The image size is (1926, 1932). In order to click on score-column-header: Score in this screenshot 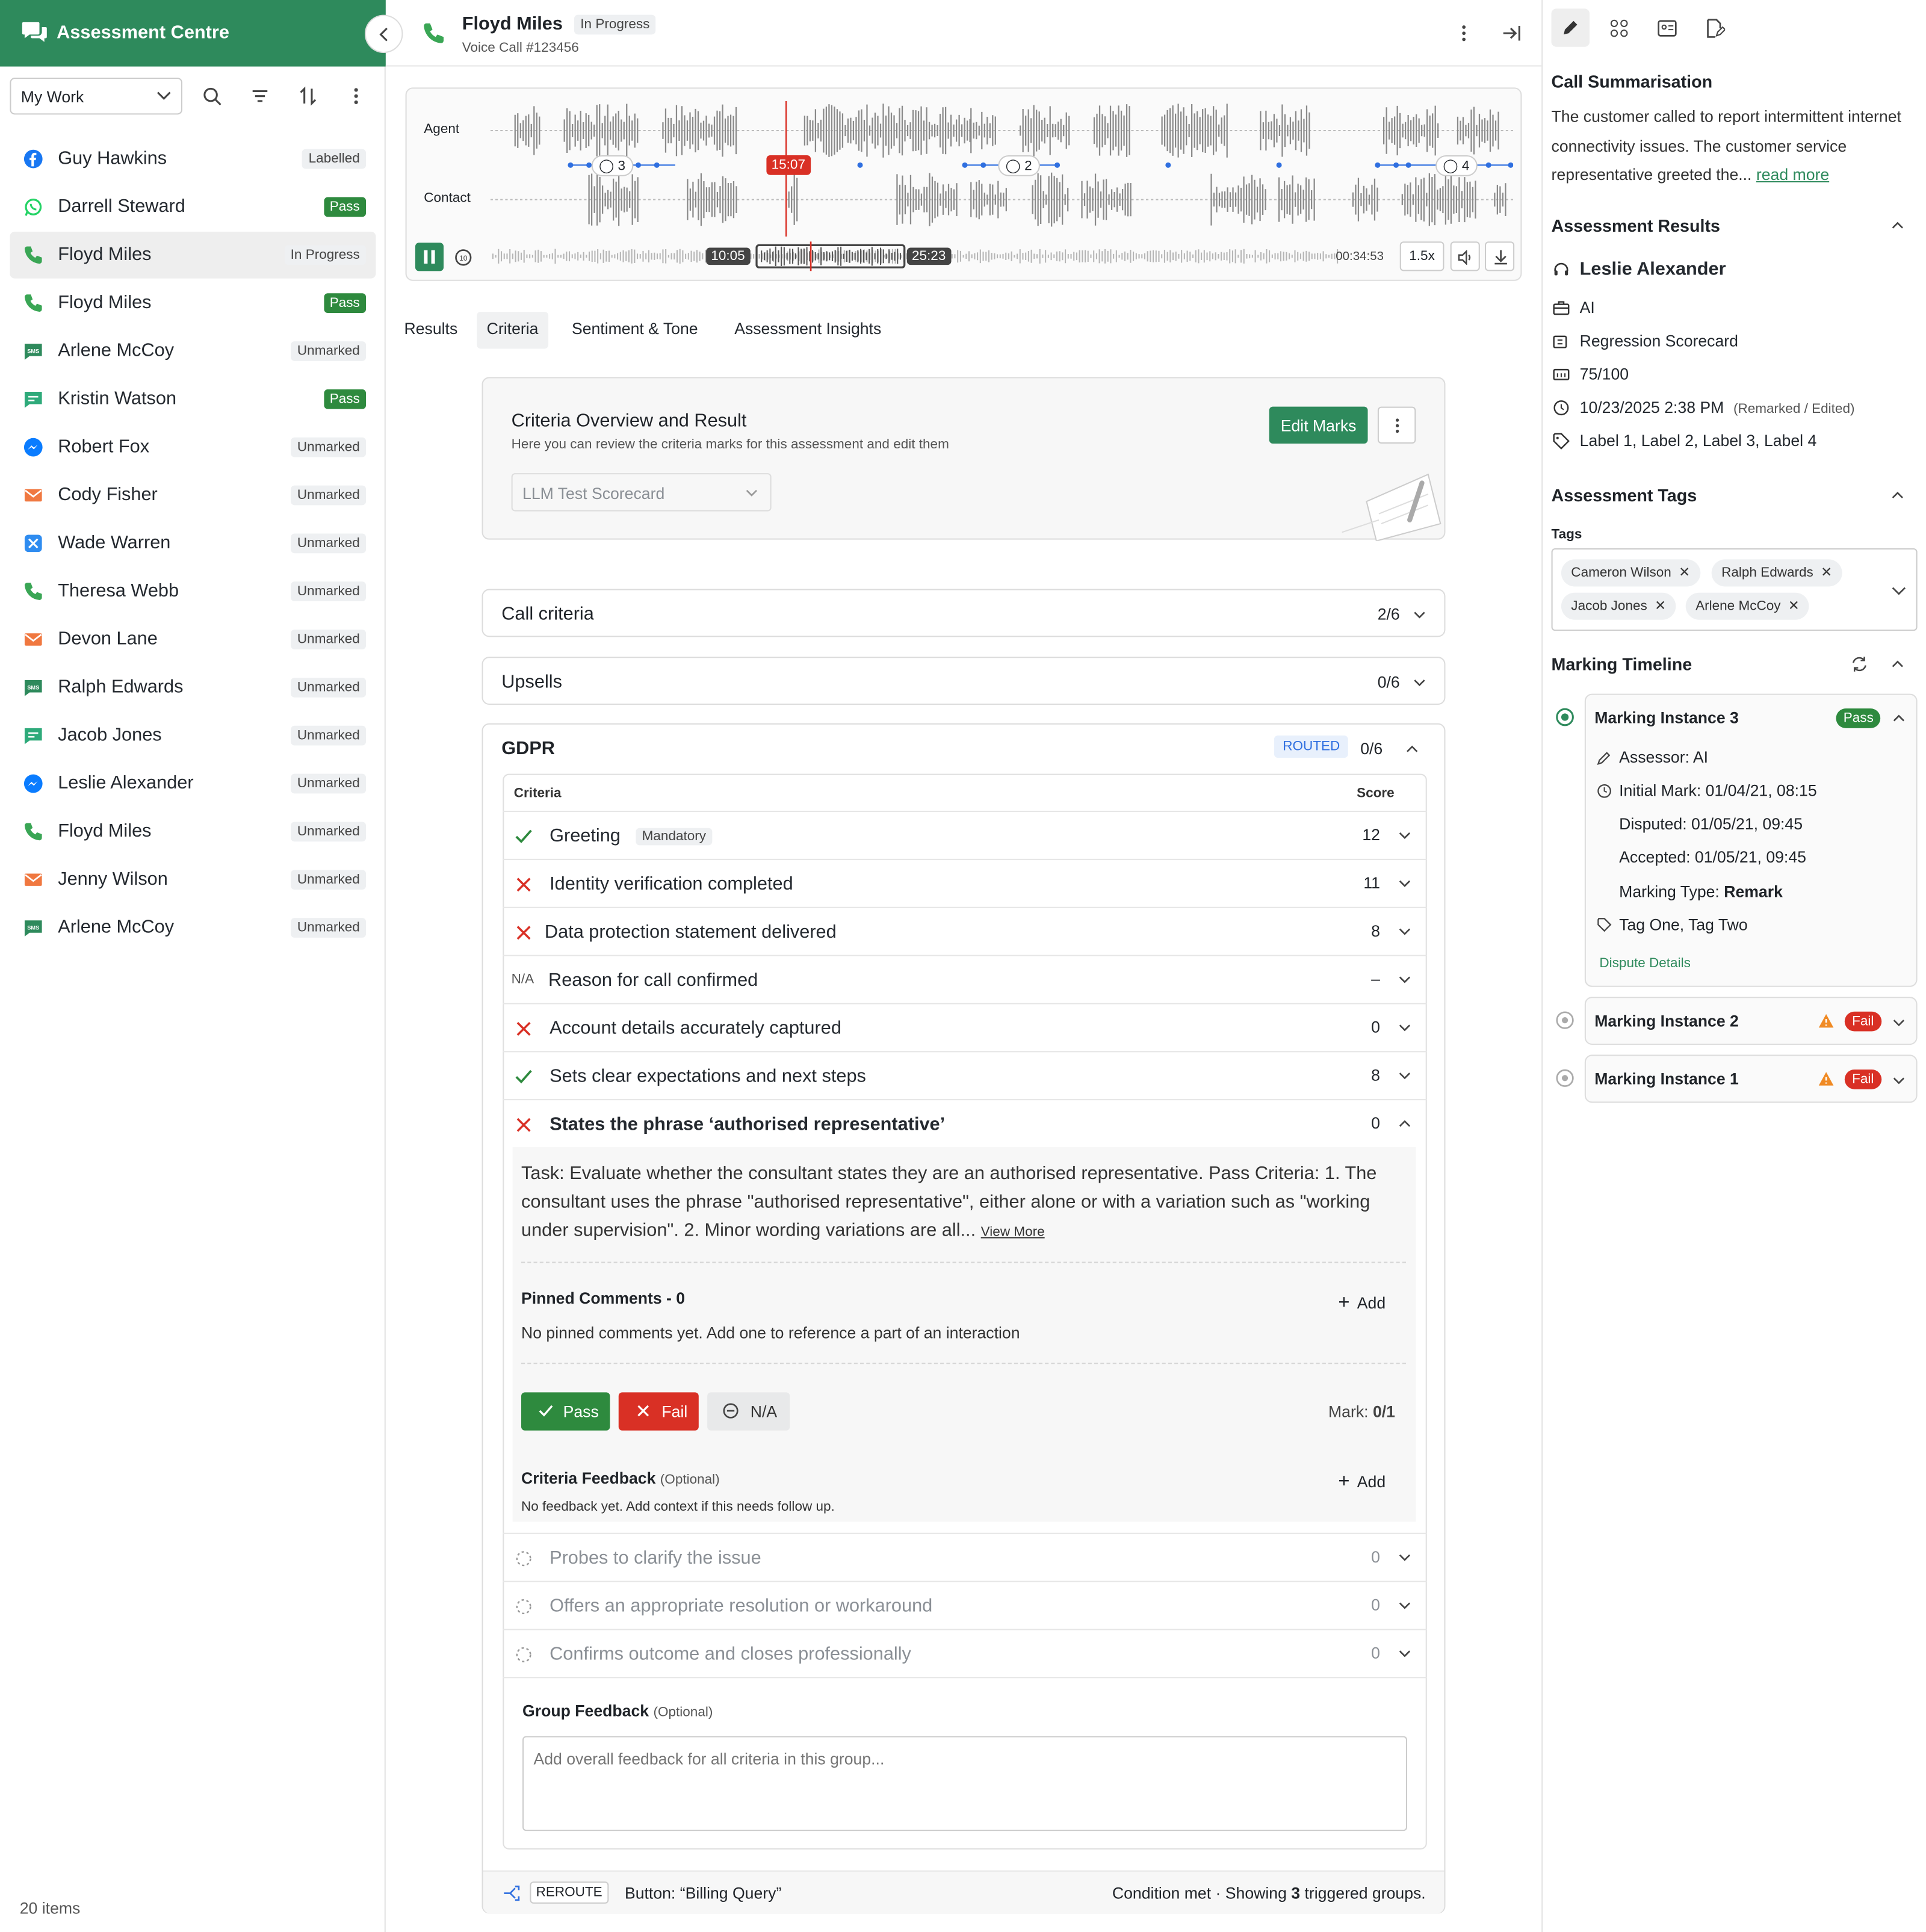, I will do `click(1376, 793)`.